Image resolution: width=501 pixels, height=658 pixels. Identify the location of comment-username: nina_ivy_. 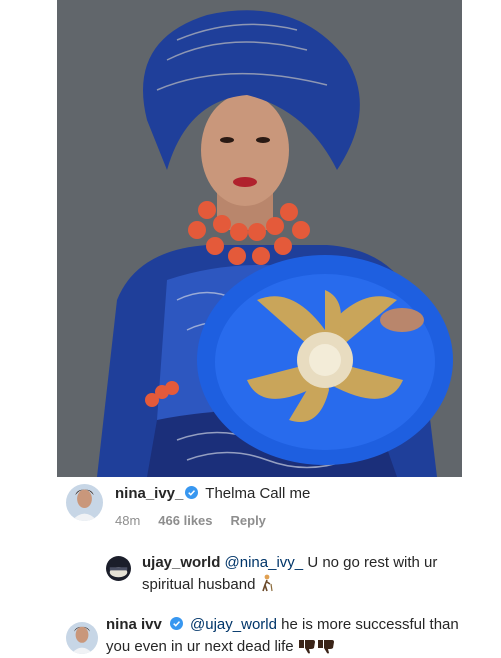
(149, 493).